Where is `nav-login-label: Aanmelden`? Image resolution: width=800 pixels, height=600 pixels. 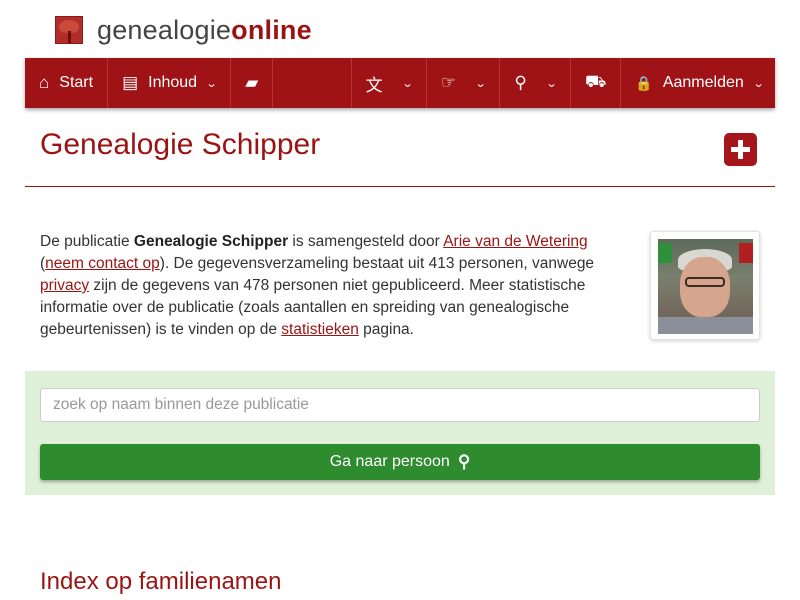
nav-login-label: Aanmelden is located at coordinates (703, 82).